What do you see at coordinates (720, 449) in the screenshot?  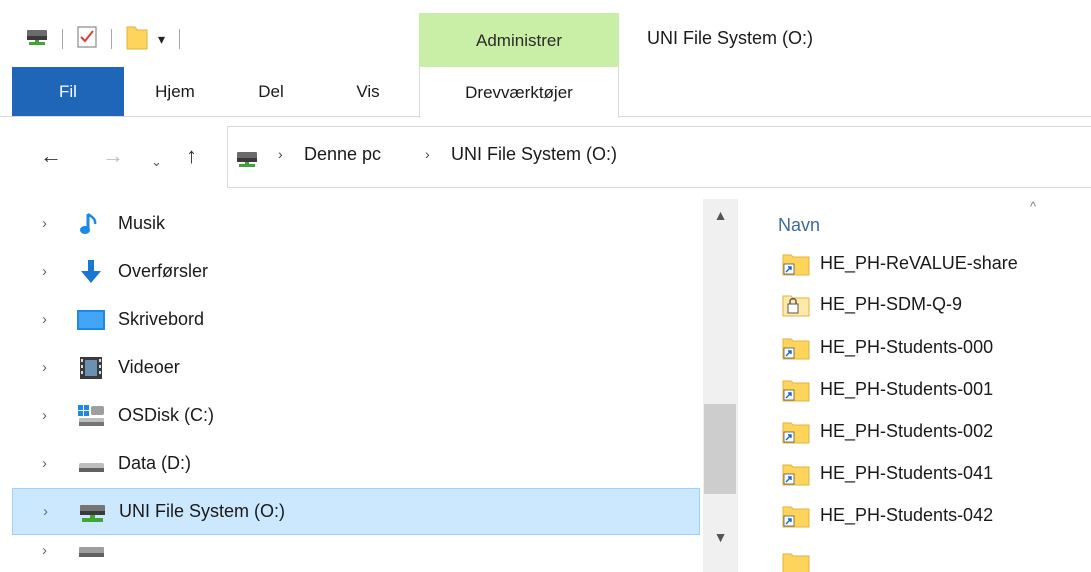 I see `scrollbar-thumb` at bounding box center [720, 449].